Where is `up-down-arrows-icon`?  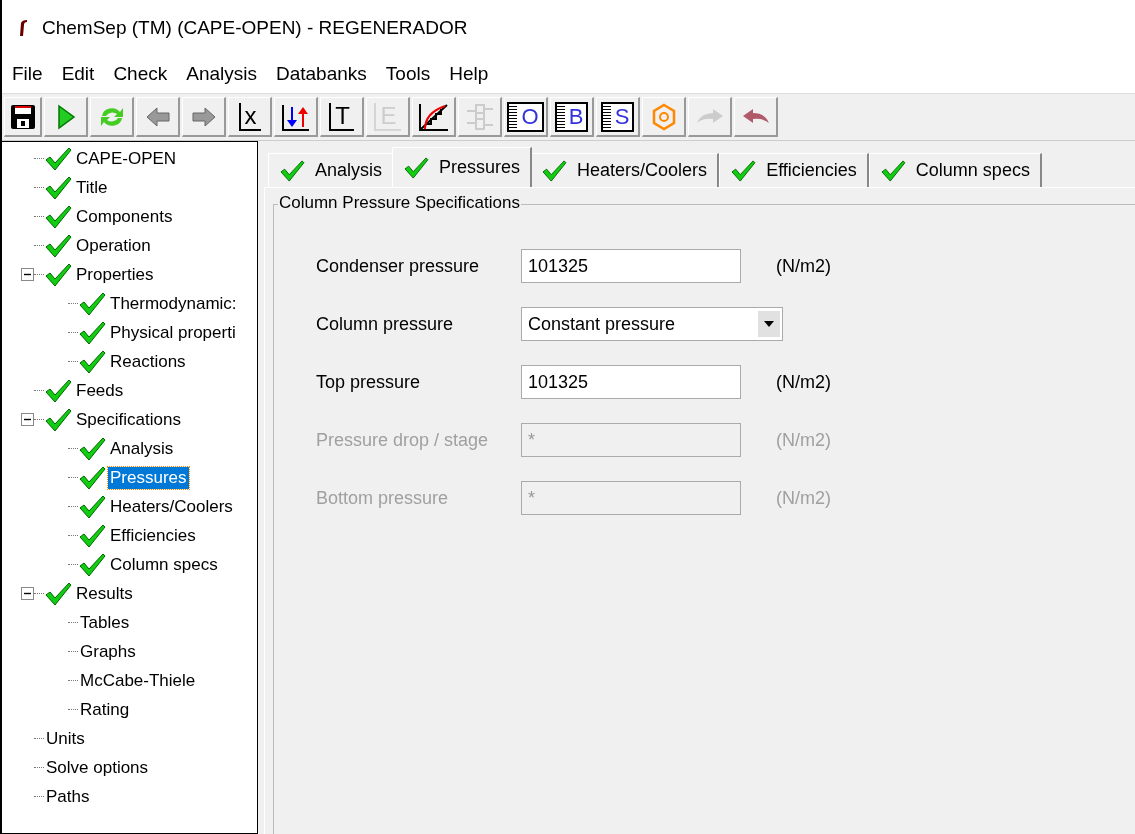 up-down-arrows-icon is located at coordinates (295, 116).